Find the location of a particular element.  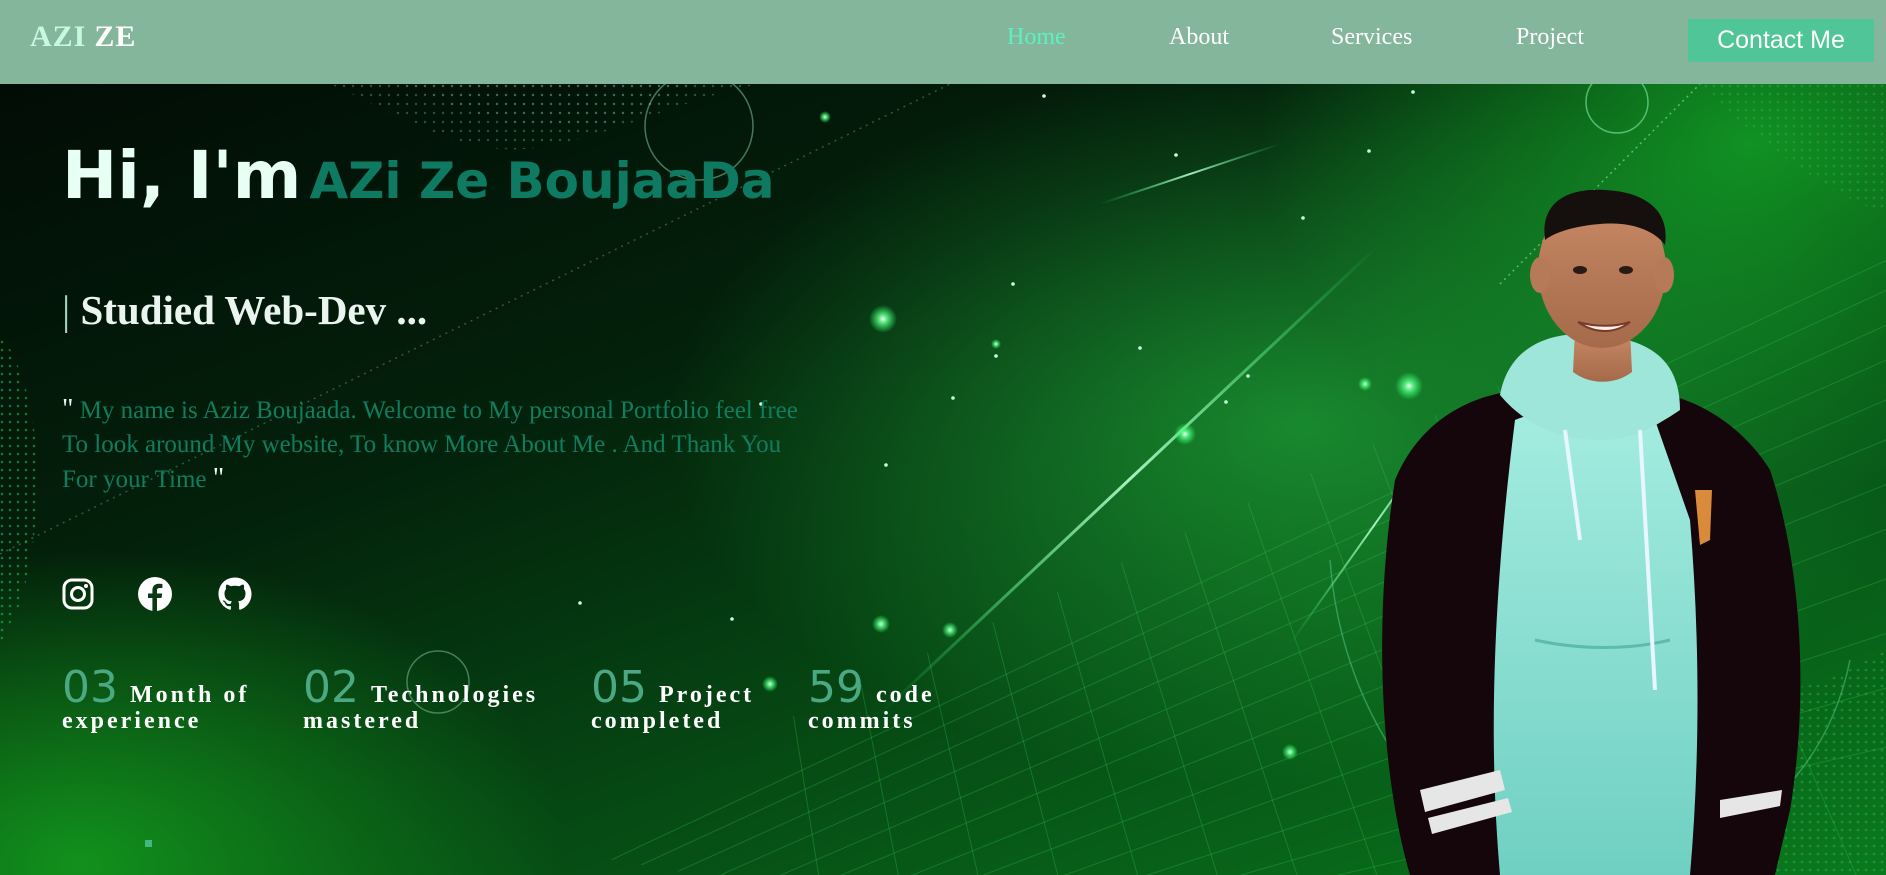

site-logo: AZI ZE is located at coordinates (83, 37).